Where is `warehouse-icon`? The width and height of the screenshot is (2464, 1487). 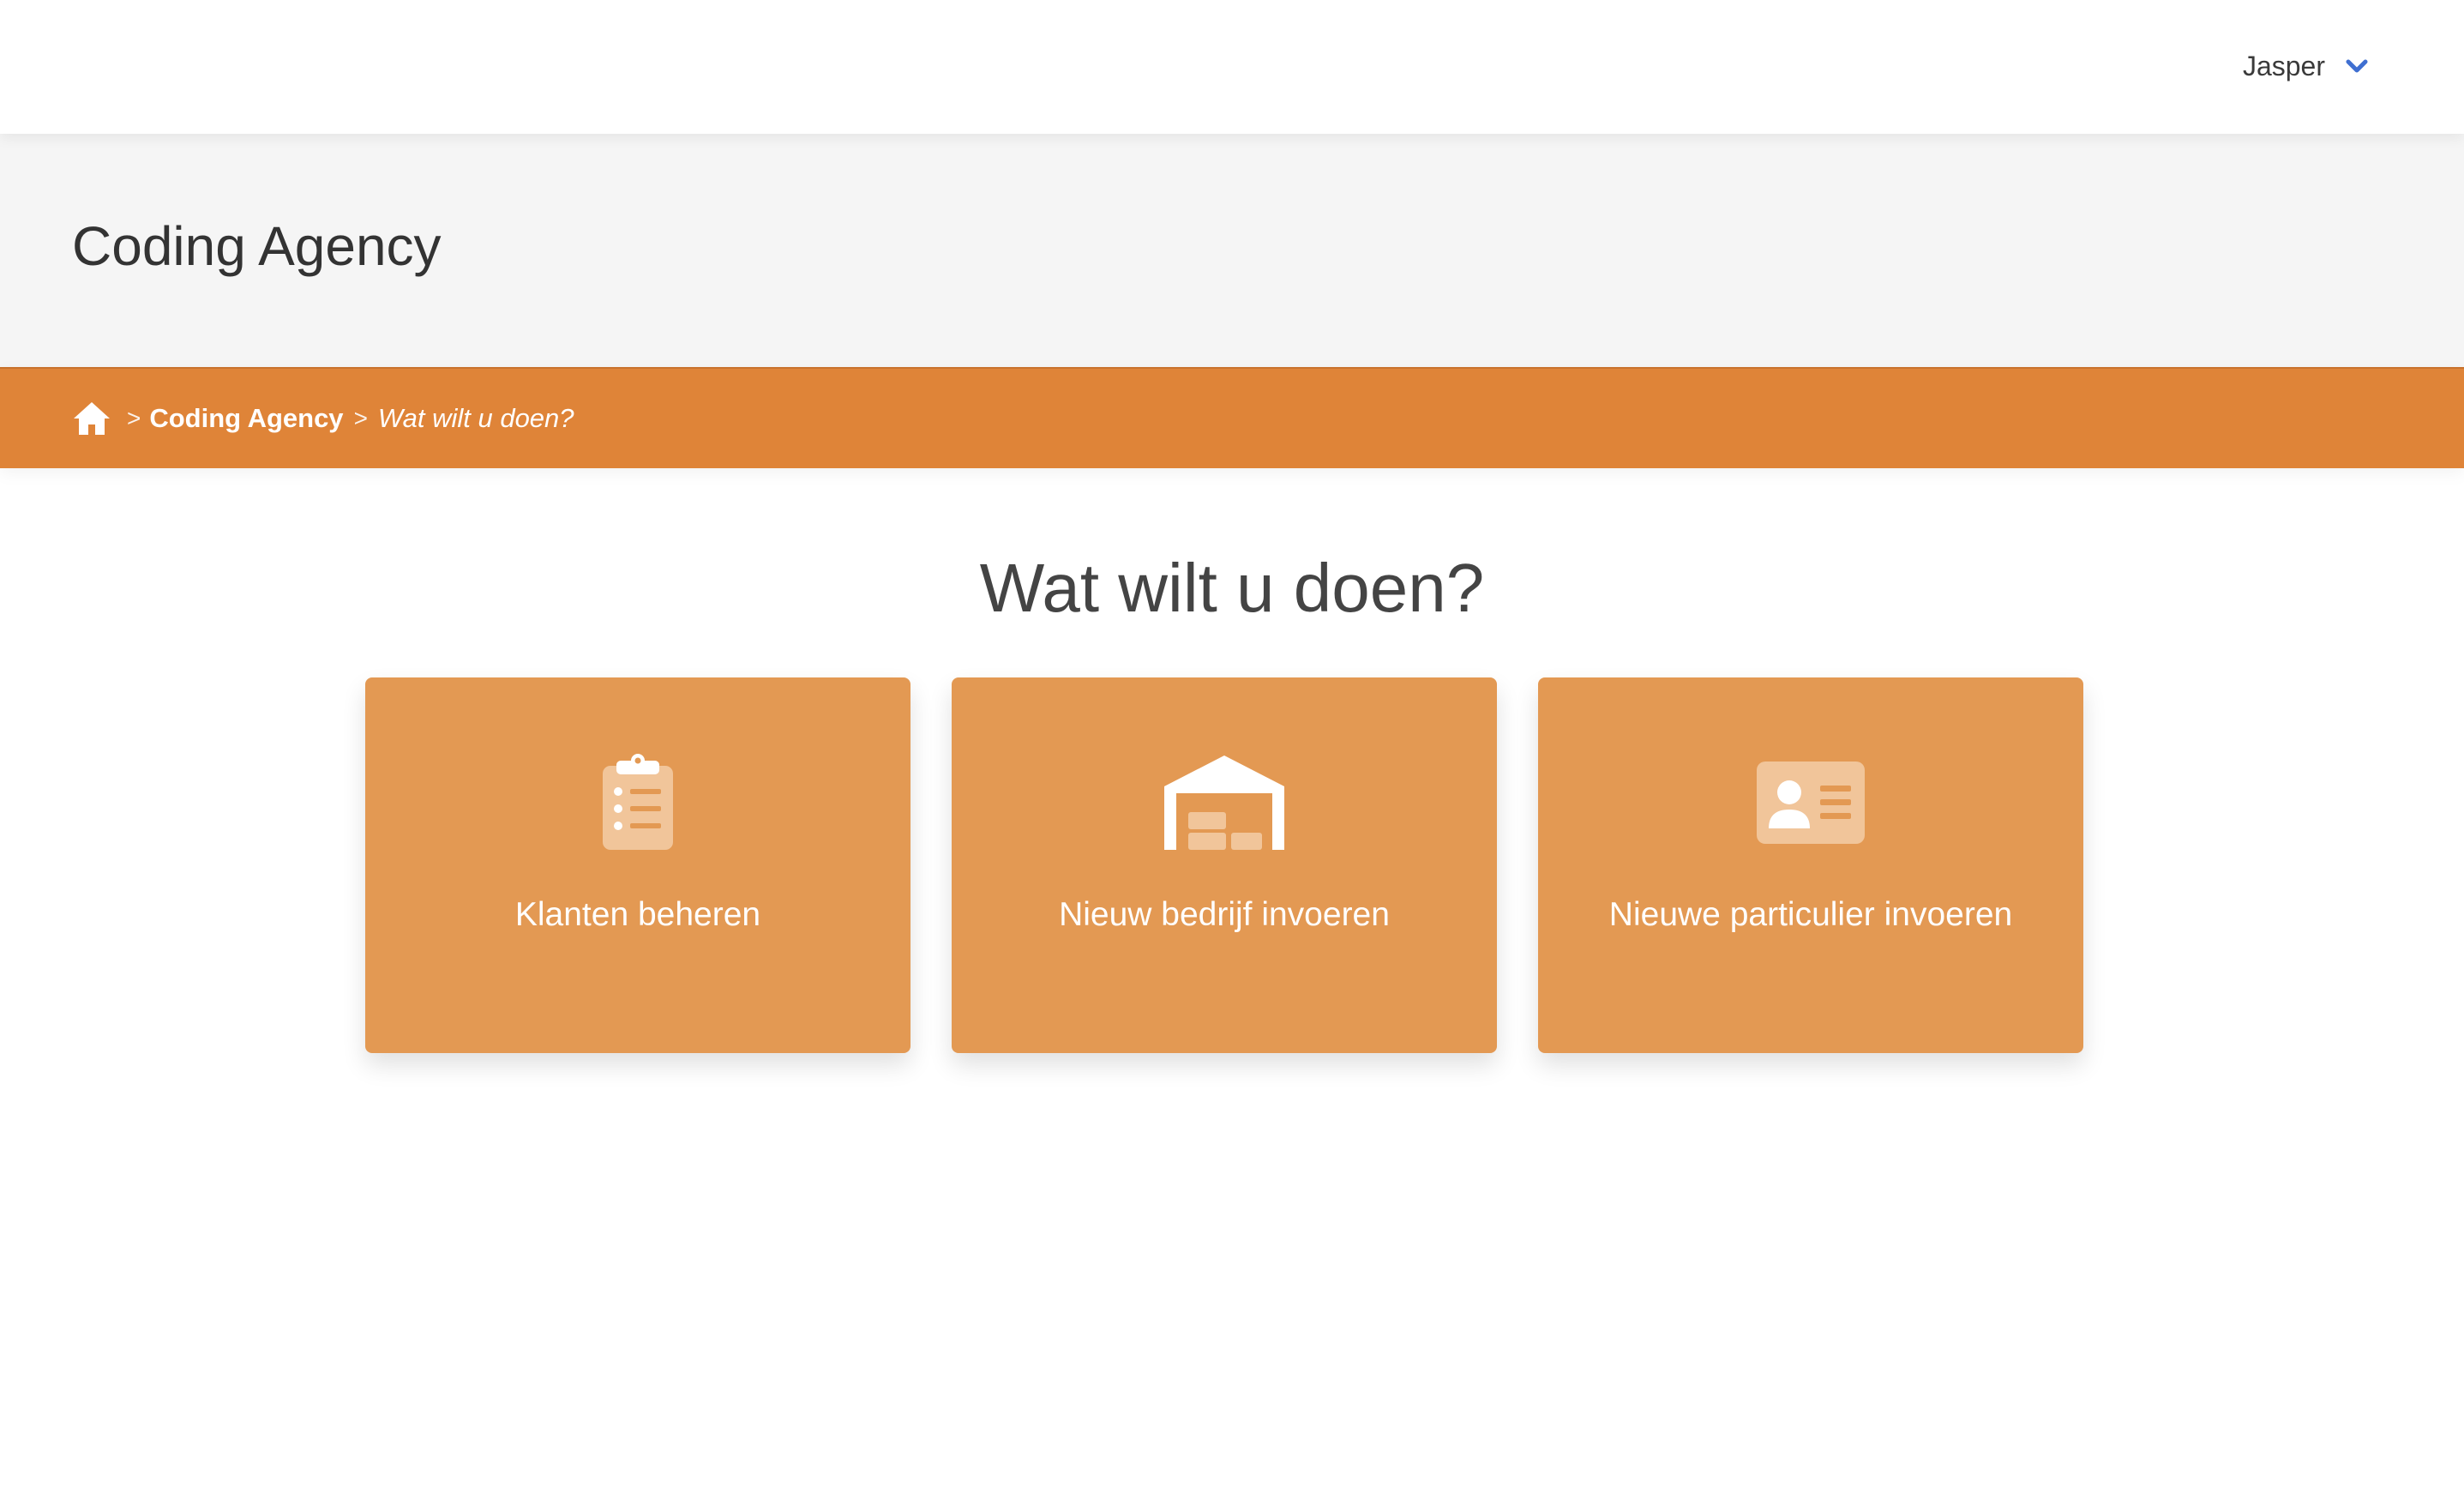
warehouse-icon is located at coordinates (1224, 802).